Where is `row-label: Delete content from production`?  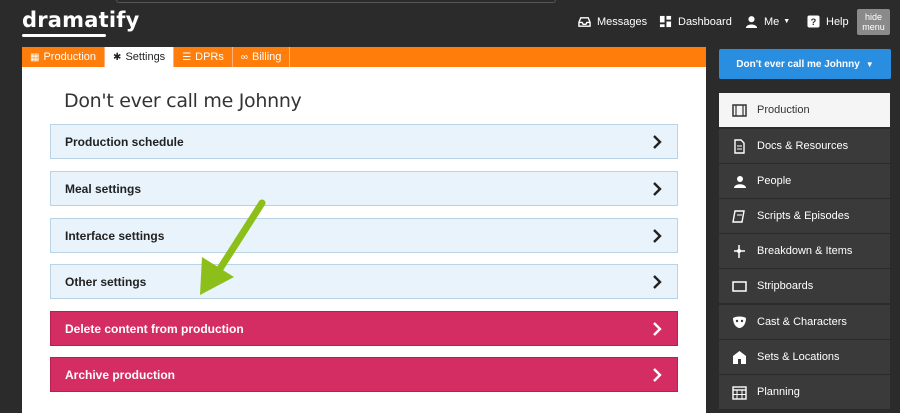 row-label: Delete content from production is located at coordinates (154, 328).